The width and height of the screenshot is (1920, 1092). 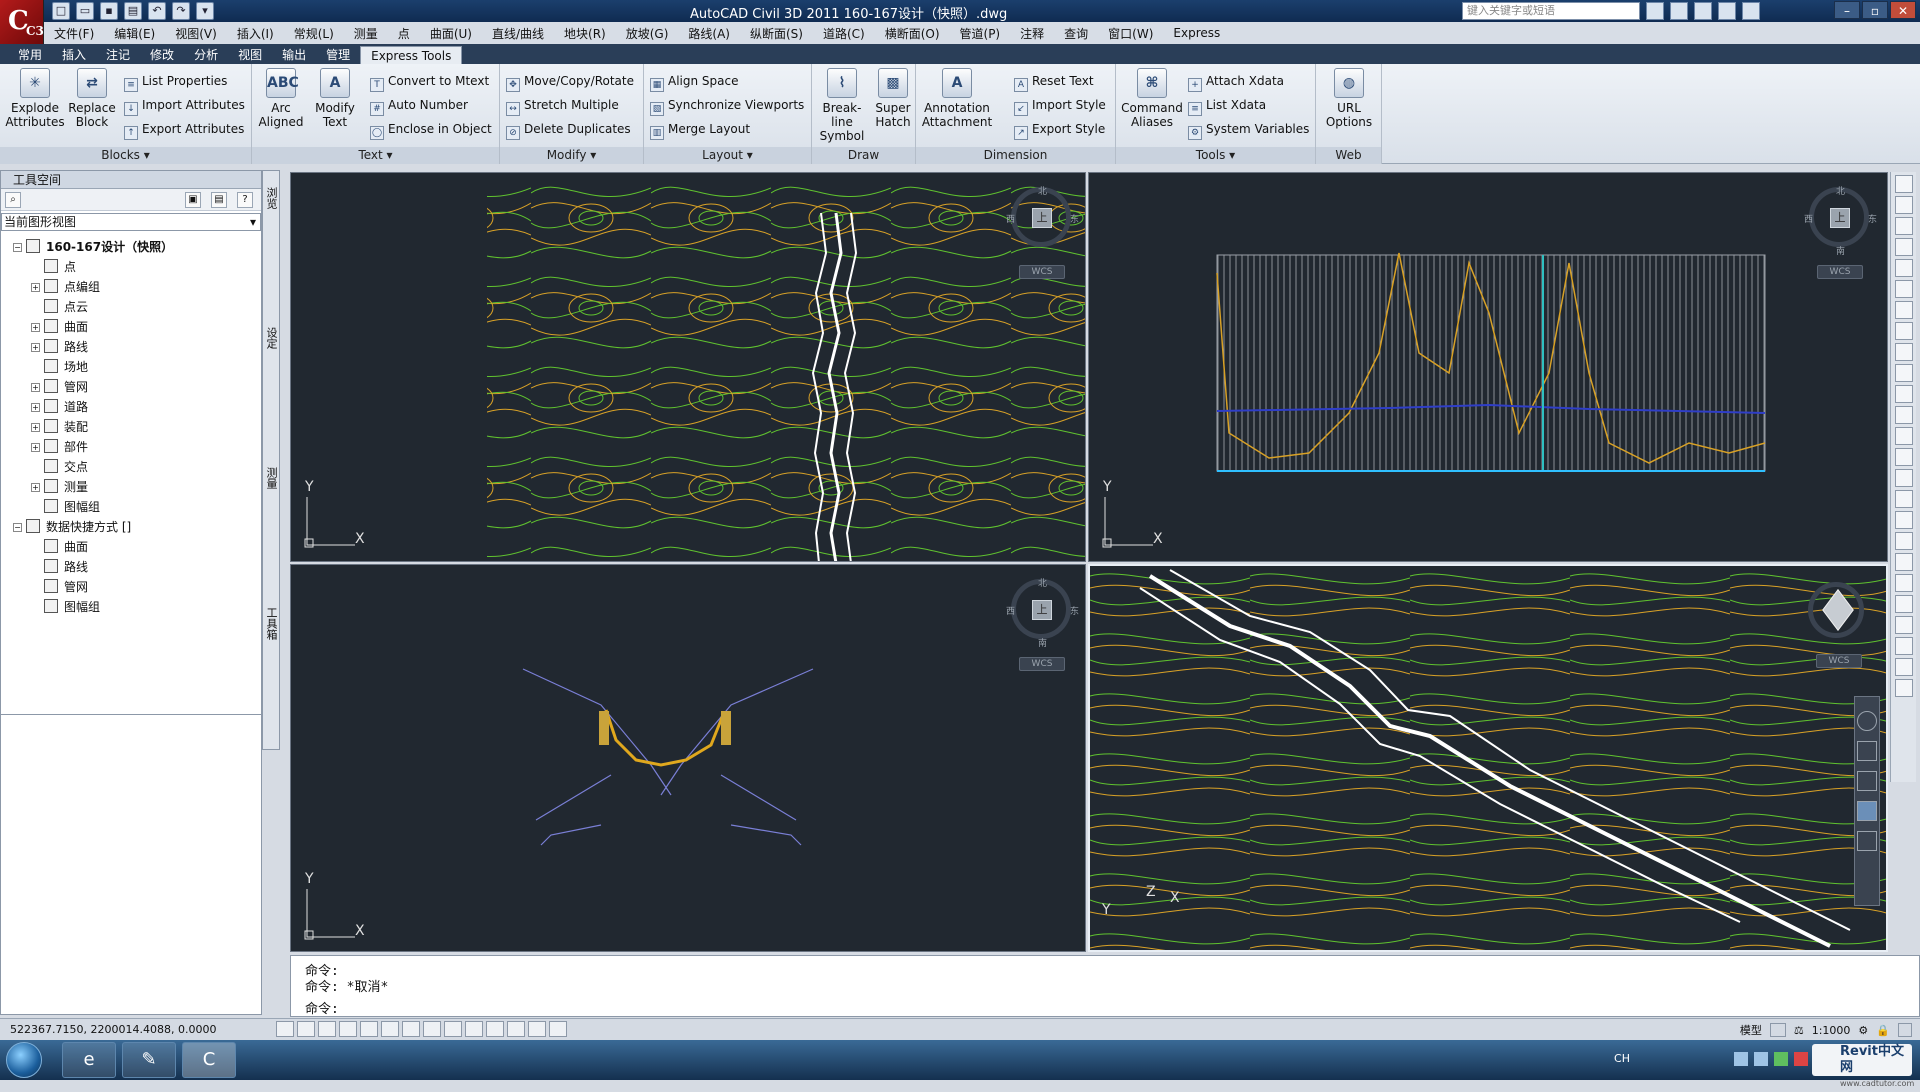 What do you see at coordinates (59, 447) in the screenshot?
I see `tree-item: + 部件` at bounding box center [59, 447].